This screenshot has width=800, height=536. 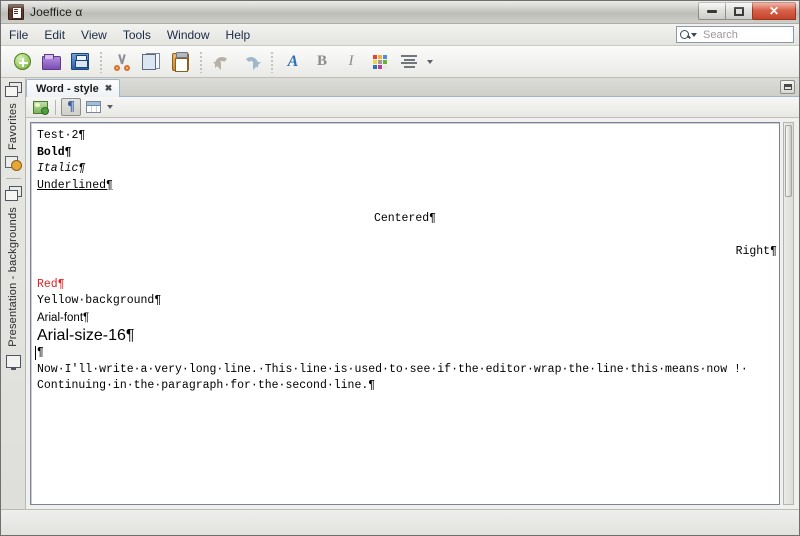 I want to click on insert-image-icon, so click(x=40, y=107).